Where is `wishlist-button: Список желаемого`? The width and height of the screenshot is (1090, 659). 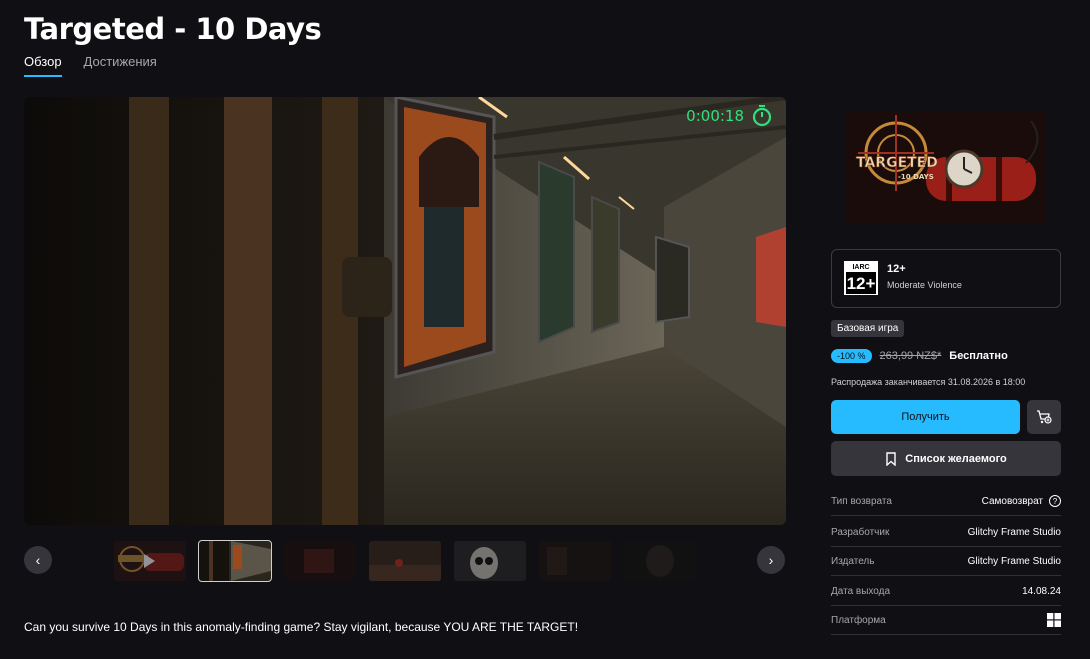 wishlist-button: Список желаемого is located at coordinates (946, 458).